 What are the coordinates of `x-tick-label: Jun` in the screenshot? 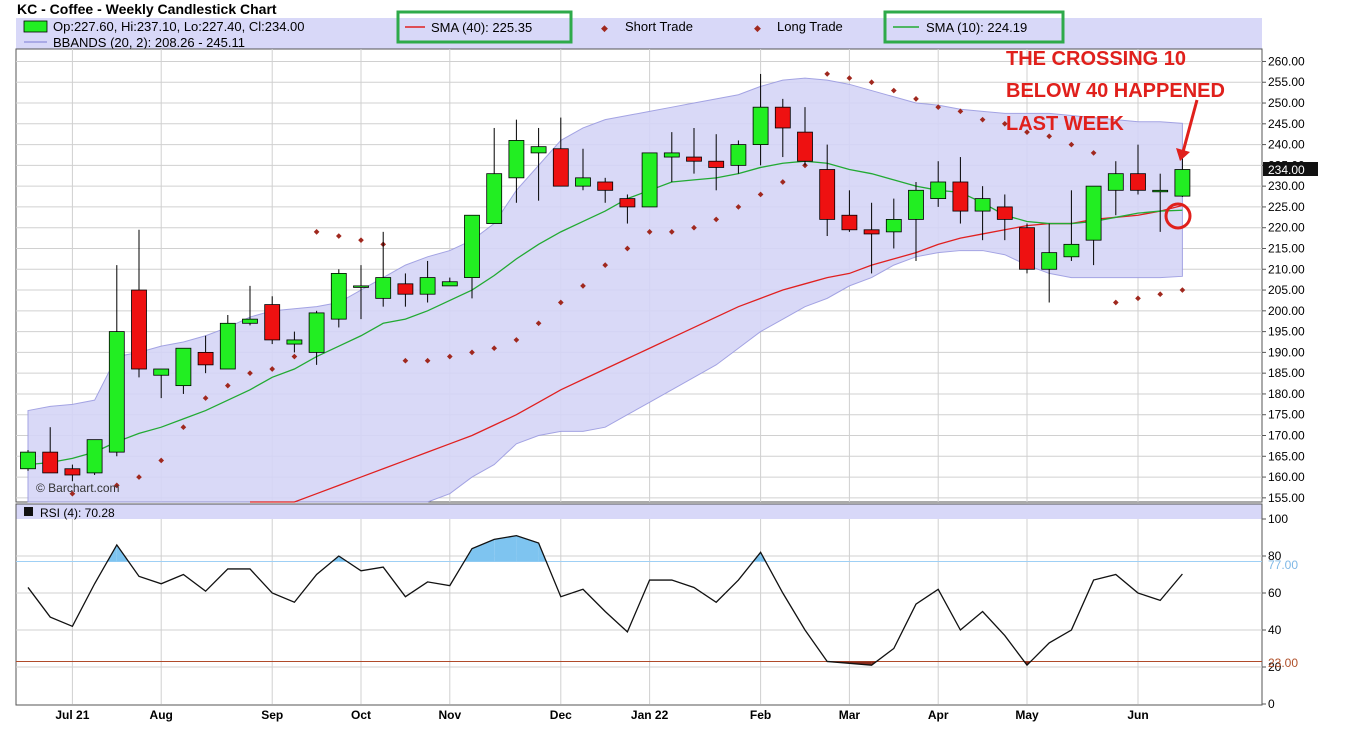 It's located at (1137, 715).